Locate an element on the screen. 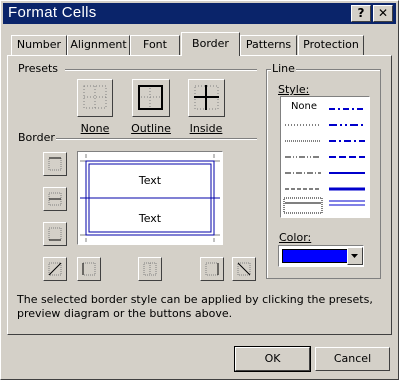 Image resolution: width=399 pixels, height=380 pixels. tab-label: Protection is located at coordinates (331, 44).